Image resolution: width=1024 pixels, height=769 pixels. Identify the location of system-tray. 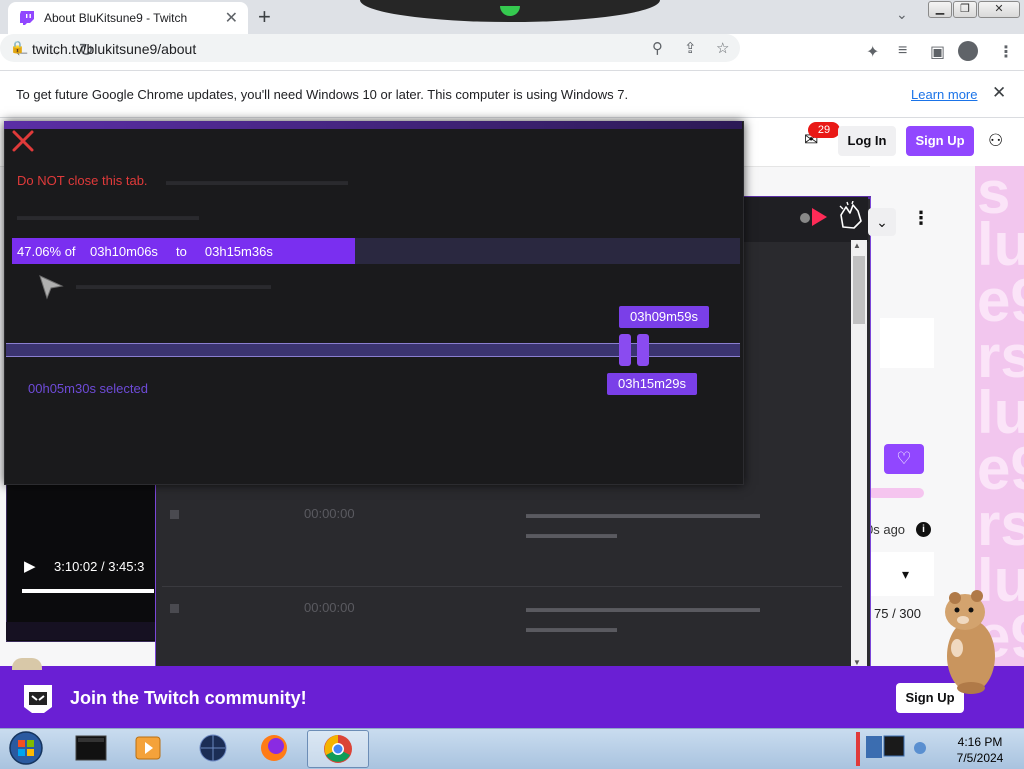
(889, 748).